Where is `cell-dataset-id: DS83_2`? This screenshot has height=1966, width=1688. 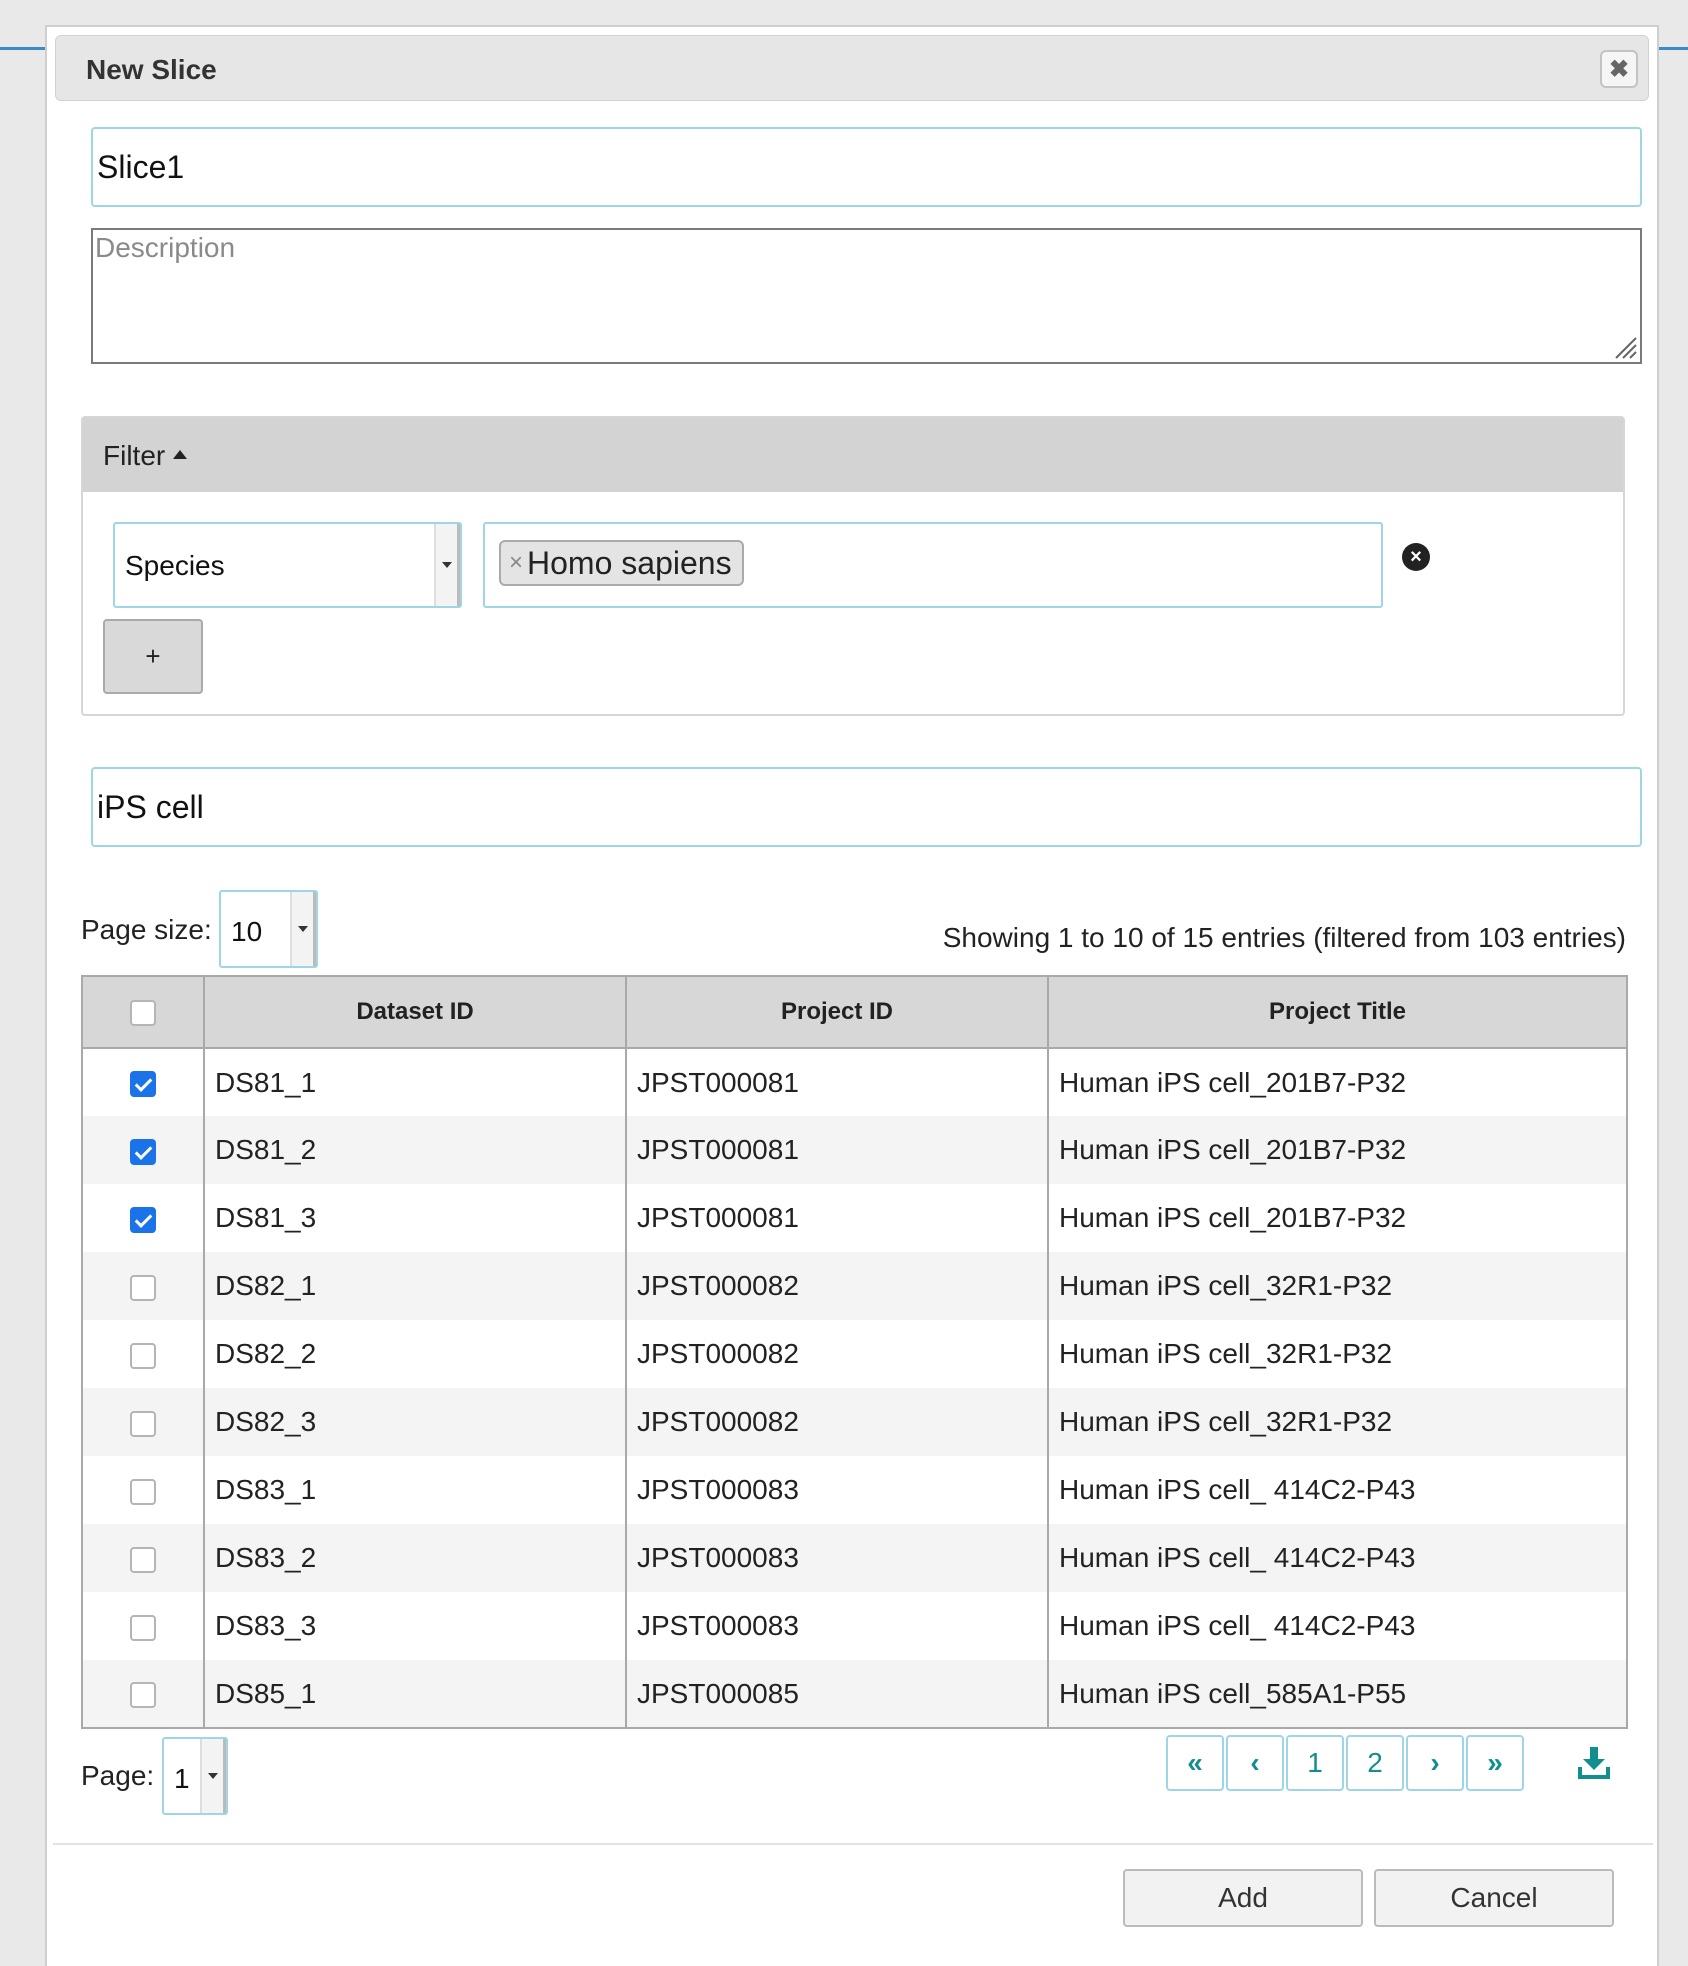 cell-dataset-id: DS83_2 is located at coordinates (415, 1558).